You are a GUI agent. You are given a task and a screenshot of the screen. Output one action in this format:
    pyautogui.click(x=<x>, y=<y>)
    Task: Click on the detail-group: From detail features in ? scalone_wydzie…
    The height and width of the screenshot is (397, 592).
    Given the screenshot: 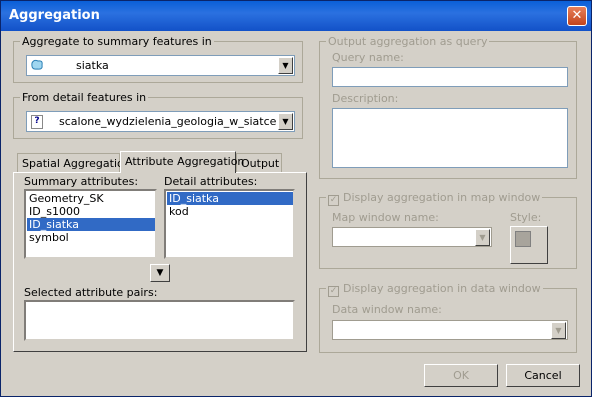 What is the action you would take?
    pyautogui.click(x=158, y=115)
    